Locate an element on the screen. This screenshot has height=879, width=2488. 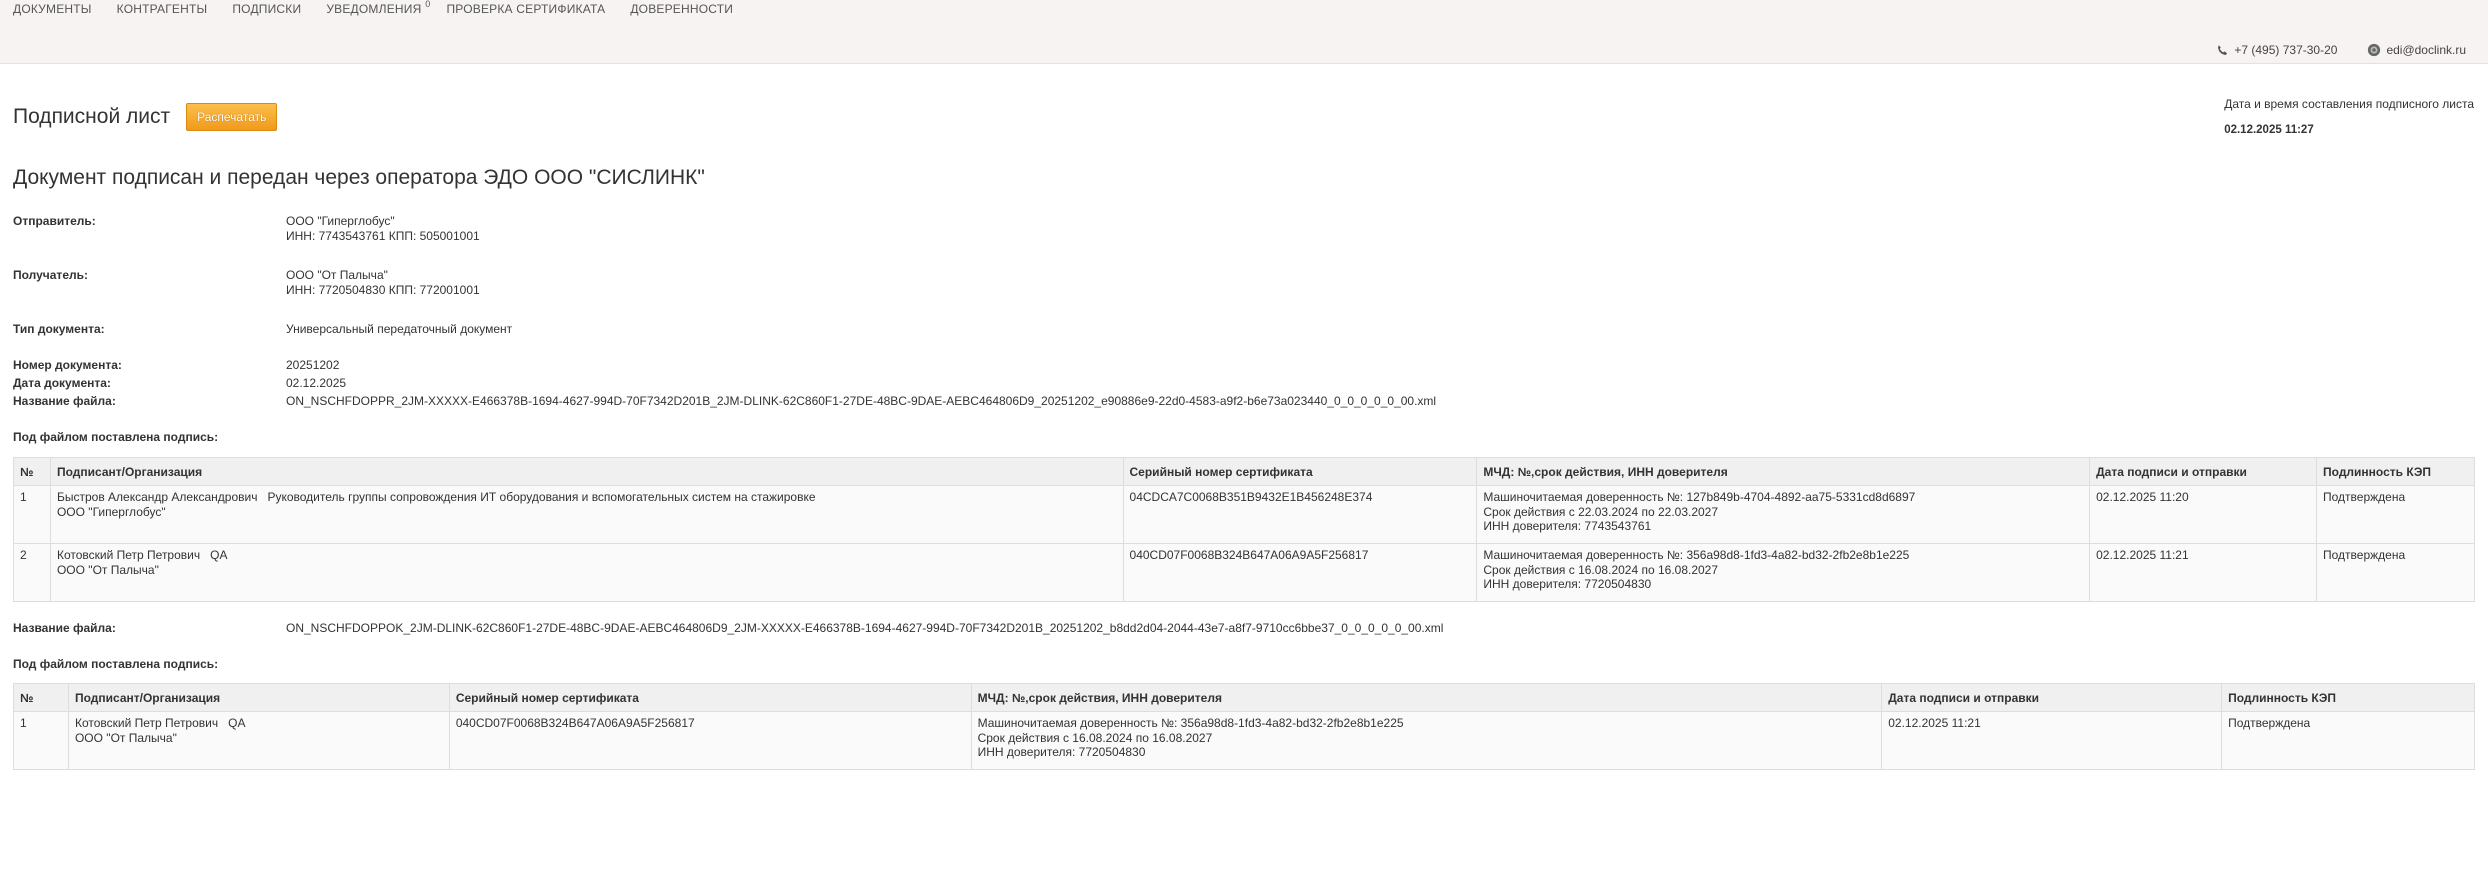
notifications-count-badge: 0 is located at coordinates (428, 4).